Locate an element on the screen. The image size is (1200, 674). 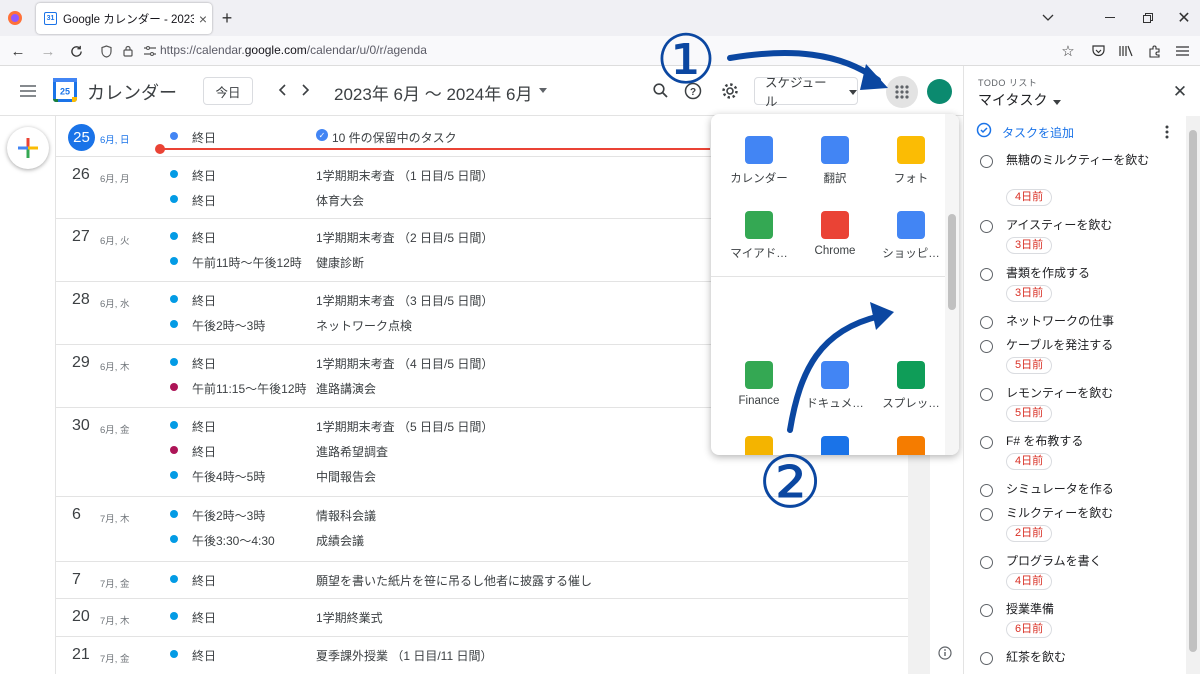
info-icon is located at coordinates (945, 653).